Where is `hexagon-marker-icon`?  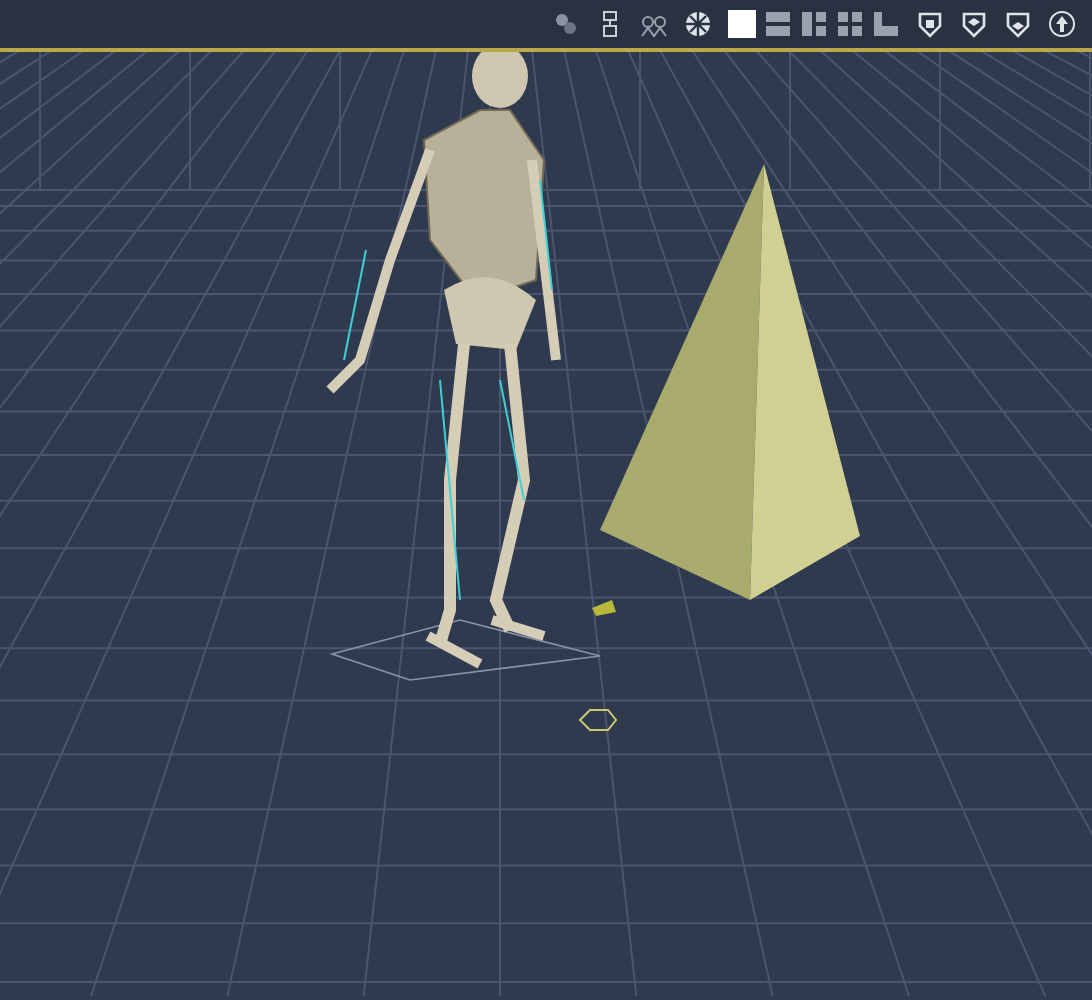 hexagon-marker-icon is located at coordinates (598, 720).